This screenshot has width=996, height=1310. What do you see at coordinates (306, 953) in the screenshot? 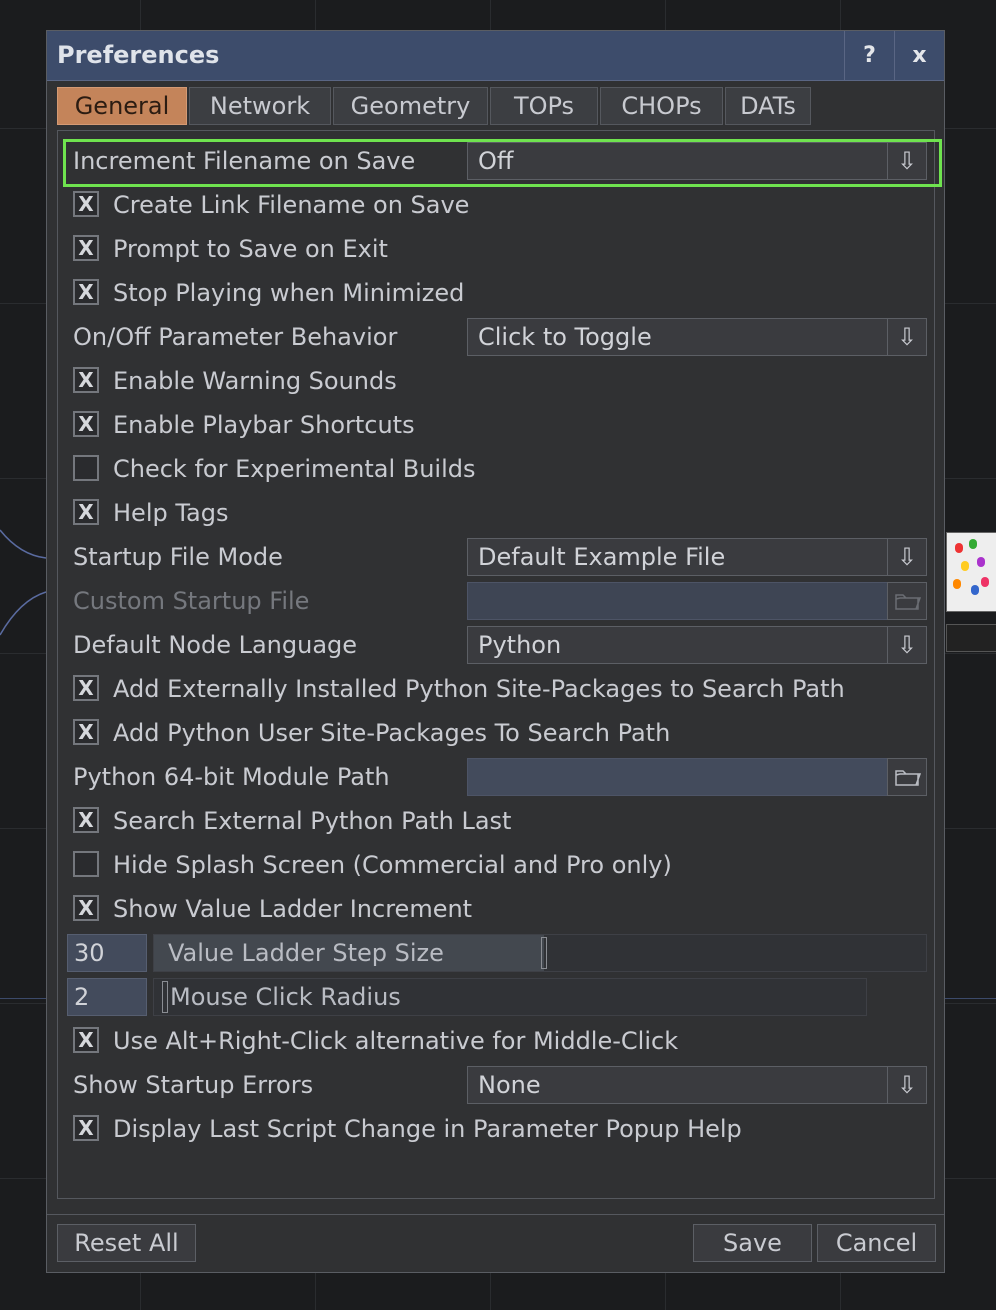
I see `ladder-step-label: Value Ladder Step Size` at bounding box center [306, 953].